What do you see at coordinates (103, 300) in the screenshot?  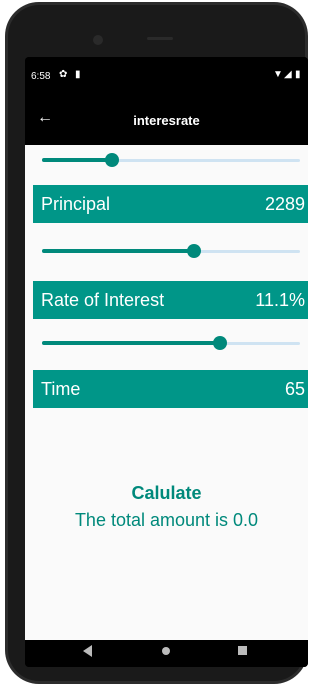 I see `rate-label: Rate of Interest` at bounding box center [103, 300].